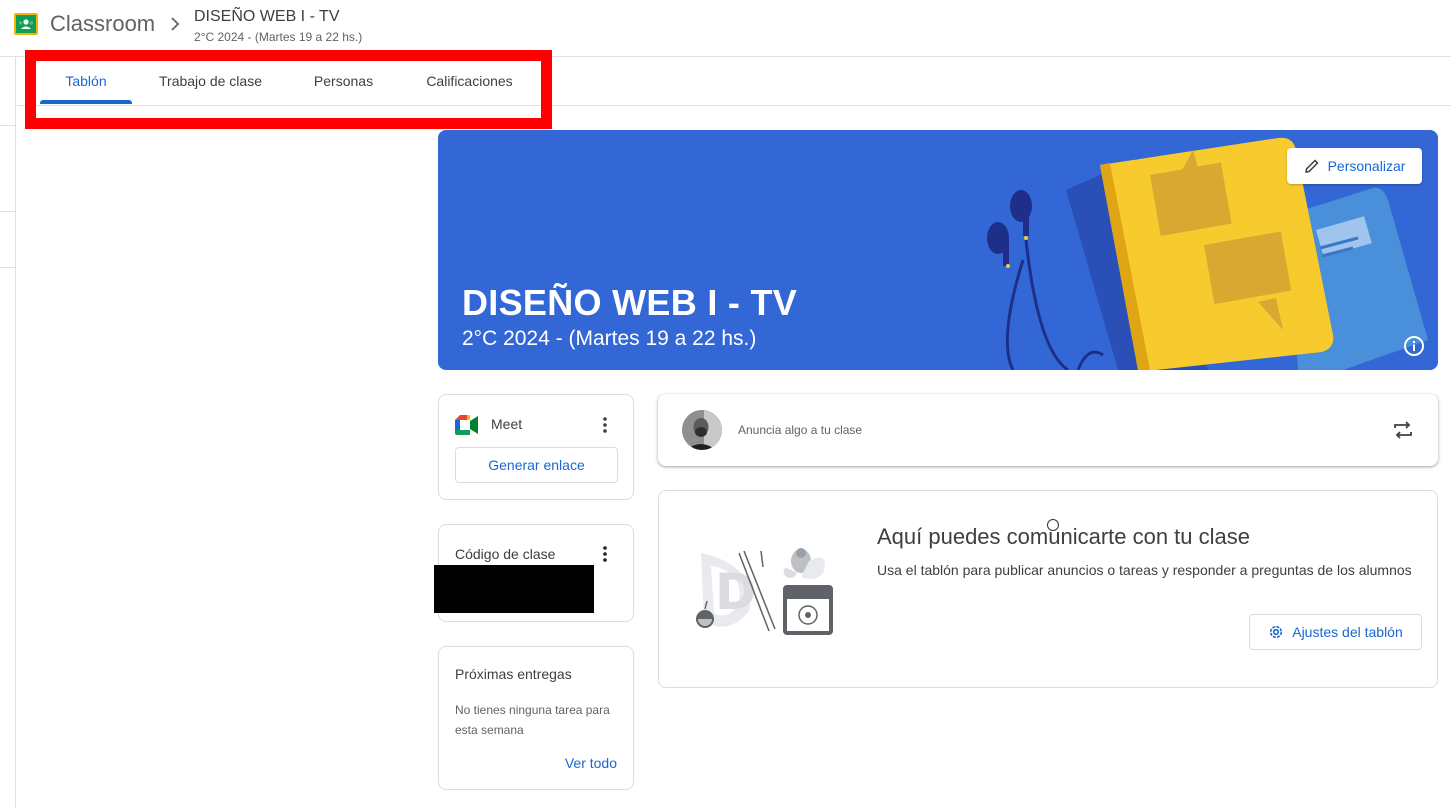  I want to click on repost-icon, so click(1403, 430).